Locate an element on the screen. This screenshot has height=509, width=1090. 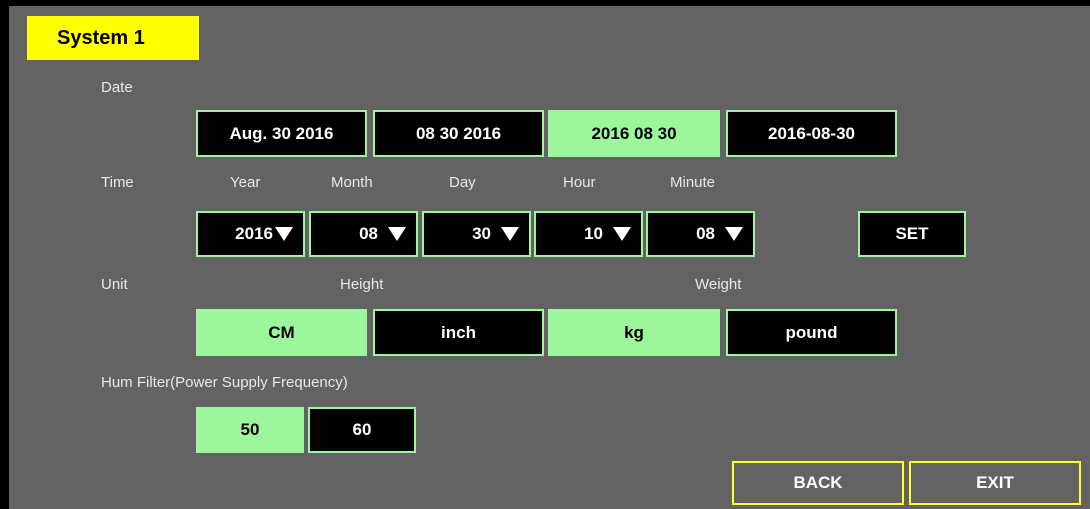
hum-filter-60-button: 60 is located at coordinates (362, 430).